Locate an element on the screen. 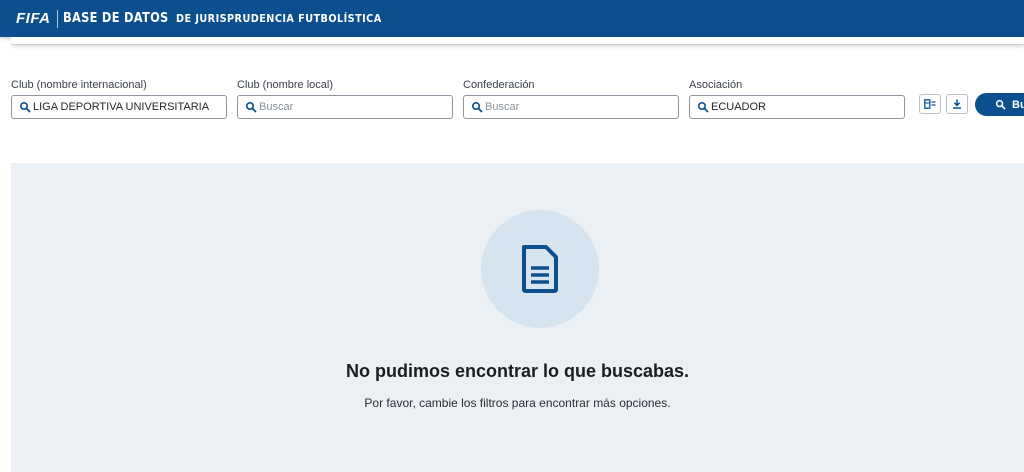  app-title: BASE DE DATOS is located at coordinates (115, 18).